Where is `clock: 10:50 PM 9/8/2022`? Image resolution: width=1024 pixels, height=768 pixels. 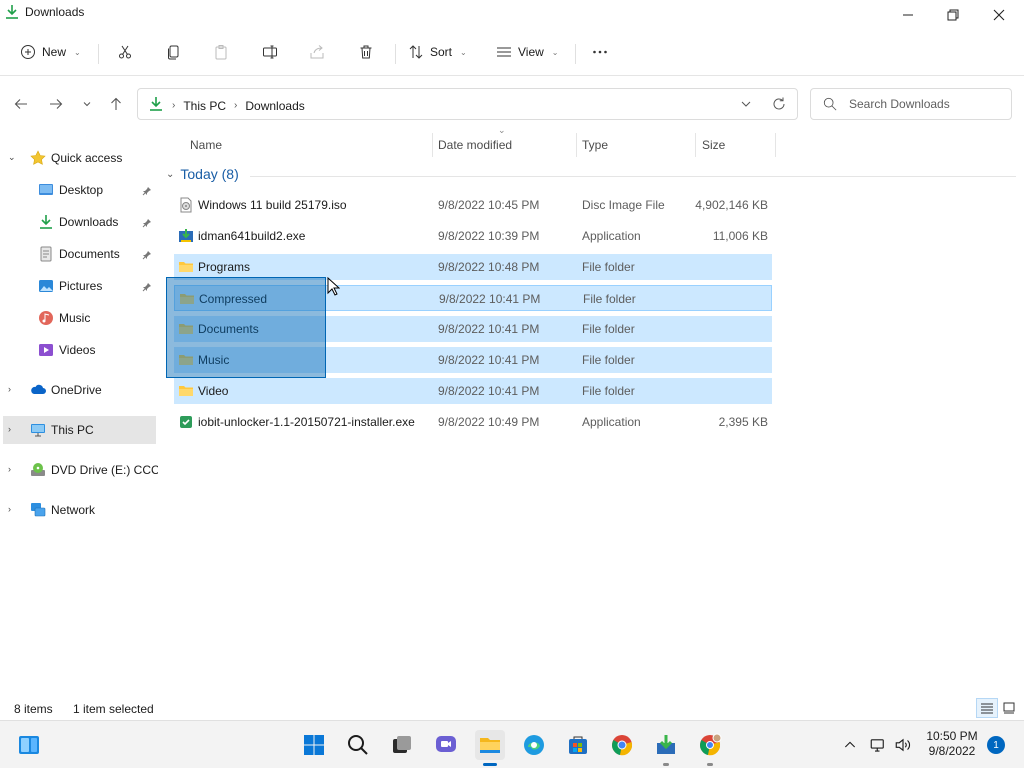
clock: 10:50 PM 9/8/2022 is located at coordinates (952, 744).